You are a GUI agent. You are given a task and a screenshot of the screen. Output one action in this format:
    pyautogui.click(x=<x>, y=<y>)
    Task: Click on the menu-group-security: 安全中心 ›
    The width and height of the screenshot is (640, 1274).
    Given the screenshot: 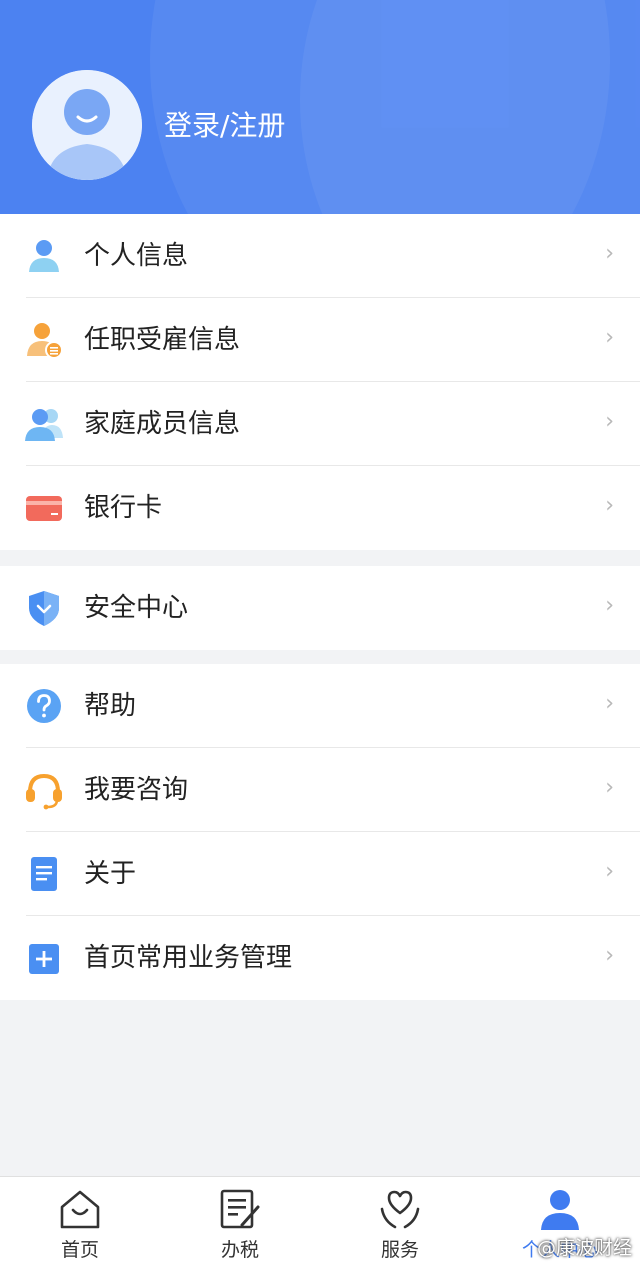 What is the action you would take?
    pyautogui.click(x=320, y=608)
    